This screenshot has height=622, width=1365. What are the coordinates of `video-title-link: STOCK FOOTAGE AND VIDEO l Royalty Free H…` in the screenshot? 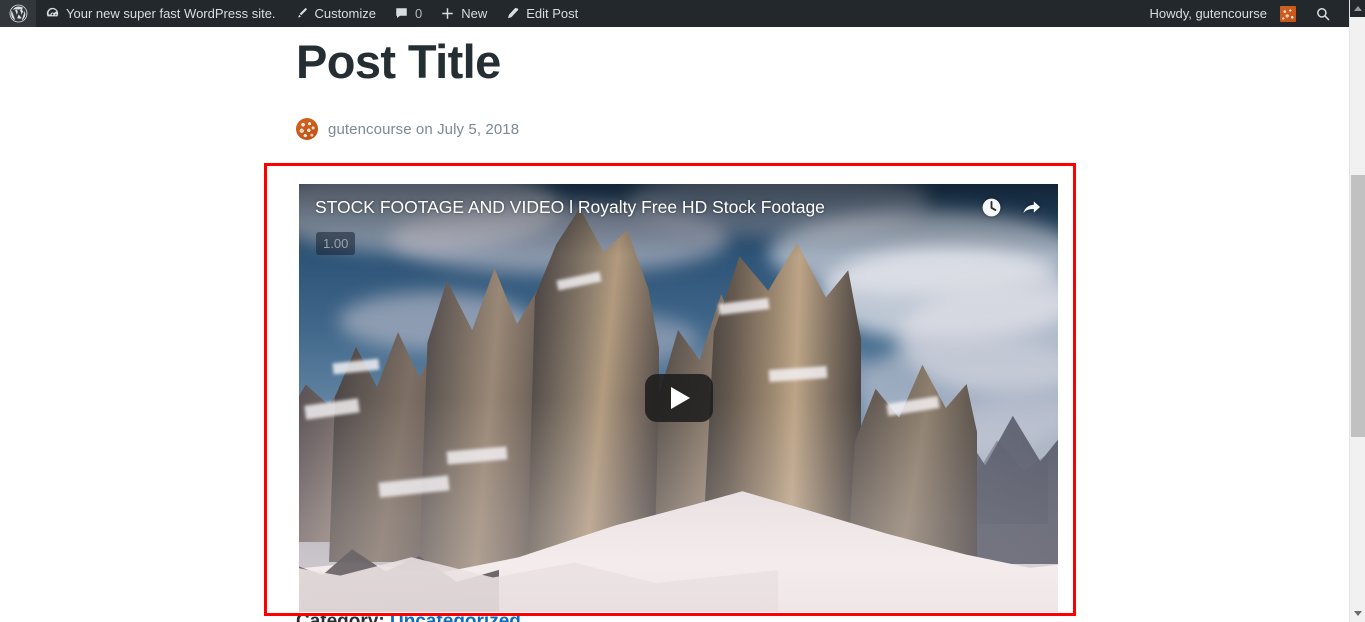 It's located at (631, 207).